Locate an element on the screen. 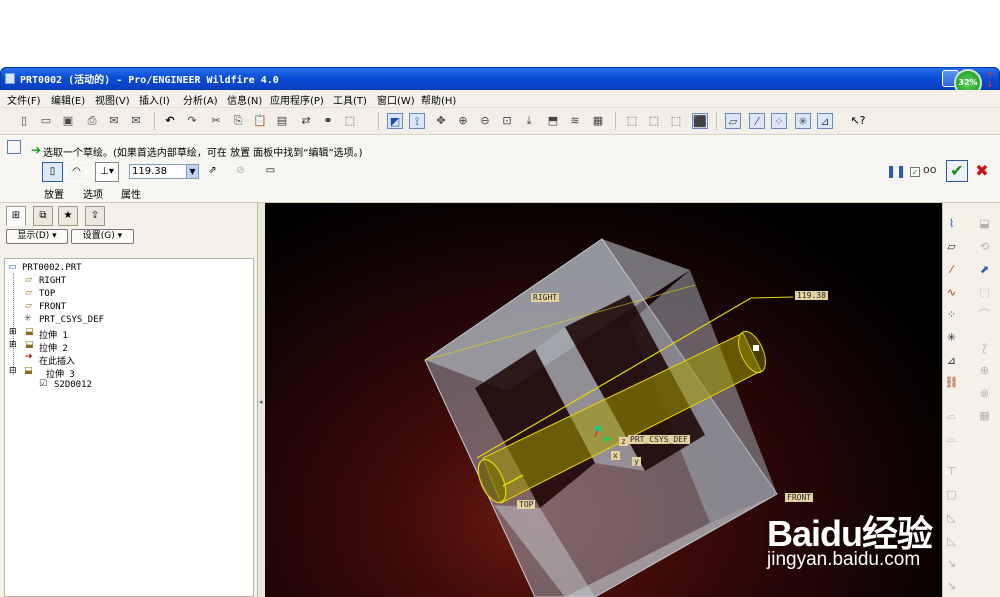 This screenshot has height=597, width=1000. extrude-solid-button: ▯ is located at coordinates (52, 172).